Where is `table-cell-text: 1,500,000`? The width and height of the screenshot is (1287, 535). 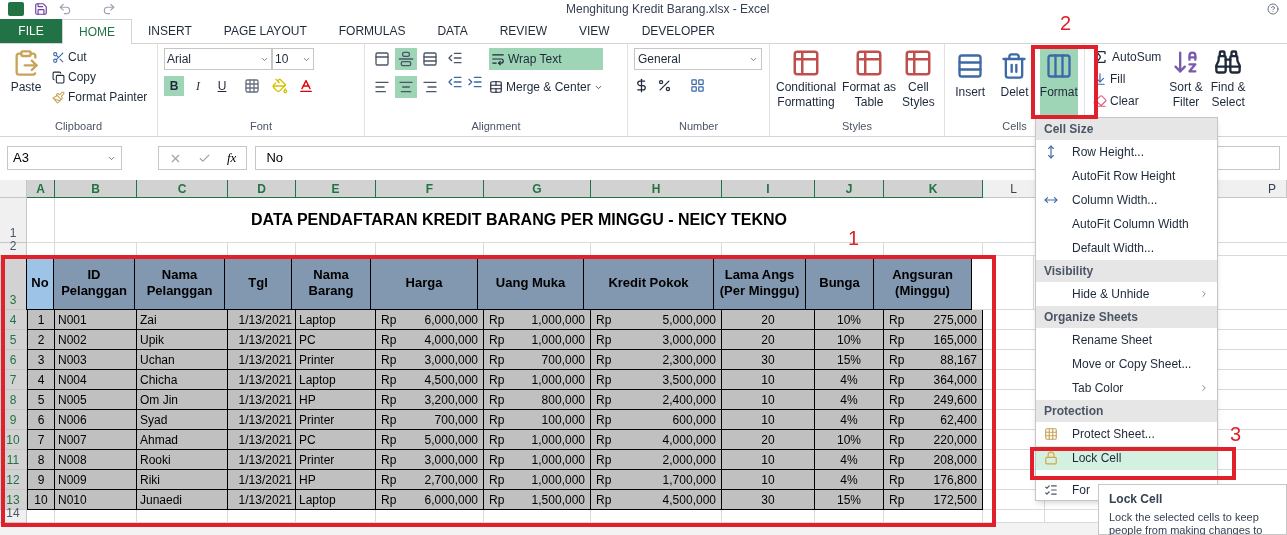 table-cell-text: 1,500,000 is located at coordinates (558, 500).